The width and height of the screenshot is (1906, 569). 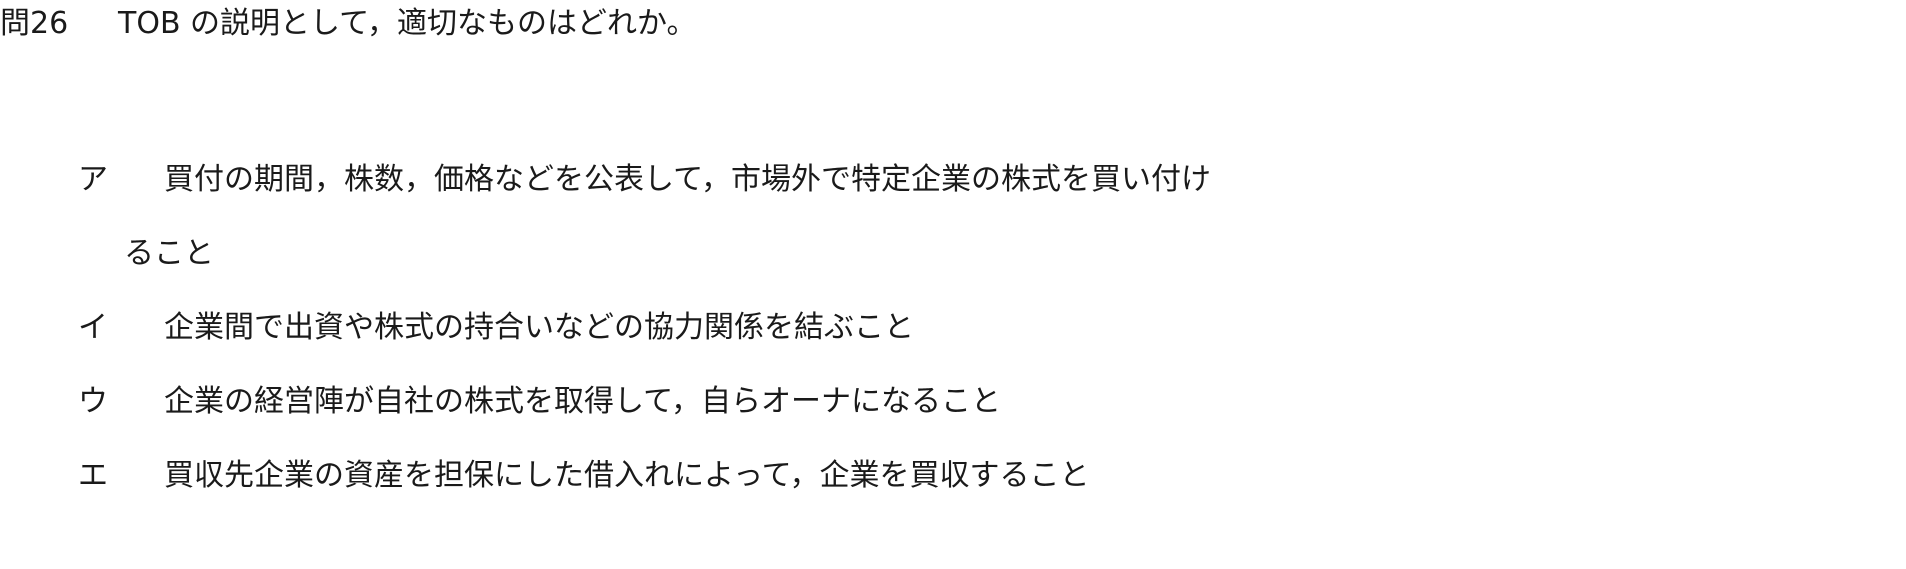 I want to click on option-text: 企業間で出資や株式の持合いなどの協力関係を結ぶこと, so click(x=539, y=327).